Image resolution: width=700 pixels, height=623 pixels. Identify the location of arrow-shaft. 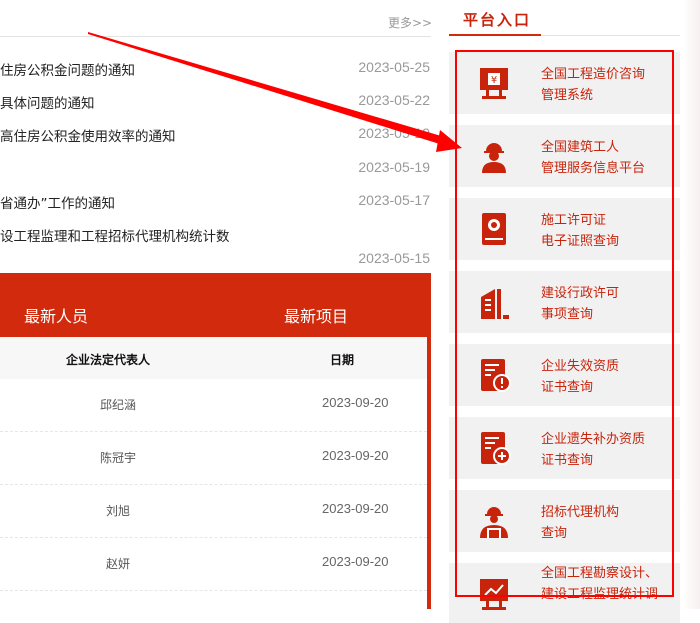
(268, 89).